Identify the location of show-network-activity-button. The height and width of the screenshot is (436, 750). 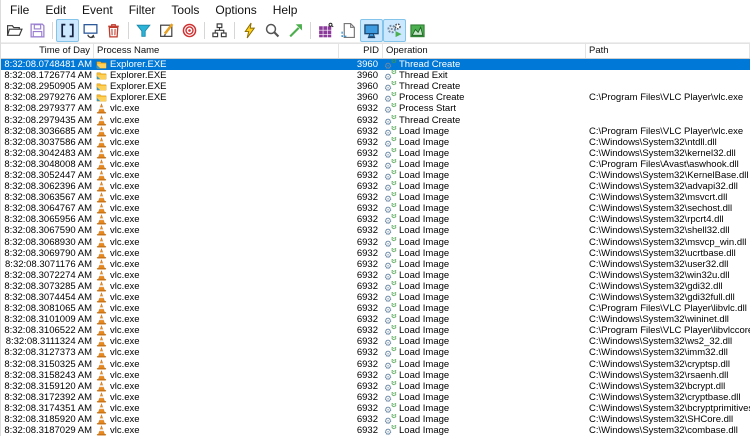
(371, 30).